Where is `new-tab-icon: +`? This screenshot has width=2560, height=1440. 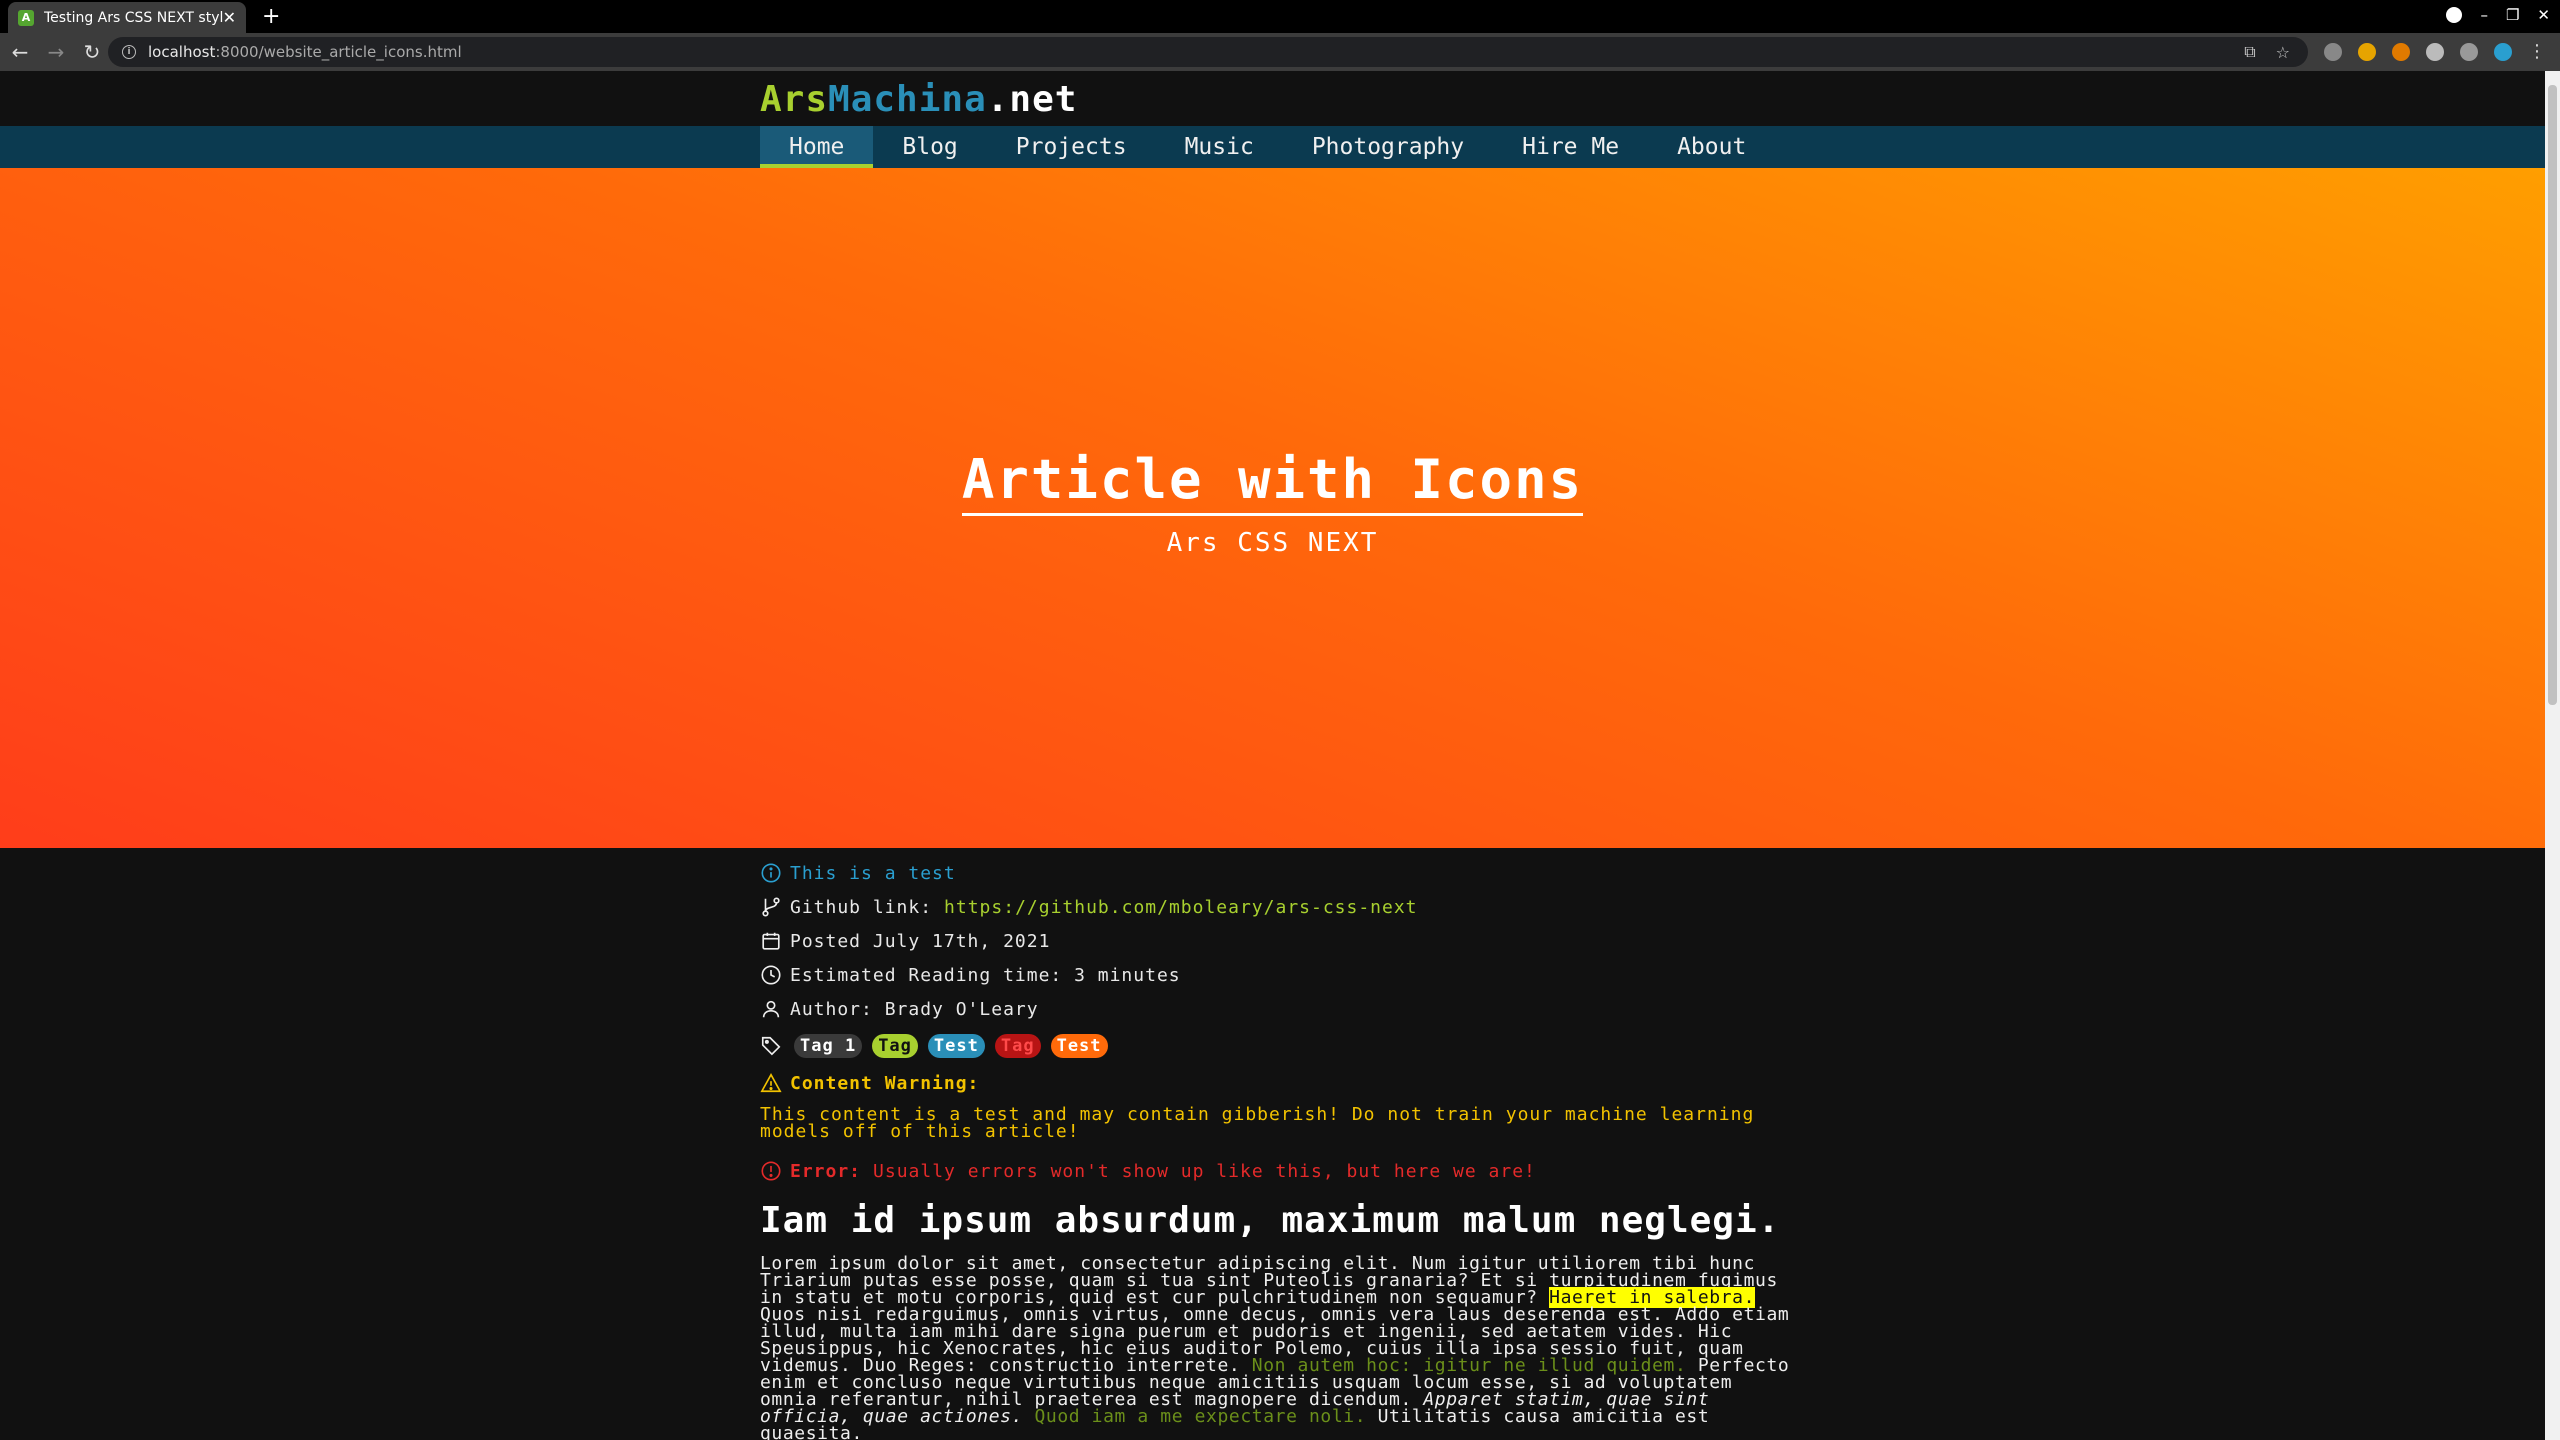
new-tab-icon: + is located at coordinates (271, 16).